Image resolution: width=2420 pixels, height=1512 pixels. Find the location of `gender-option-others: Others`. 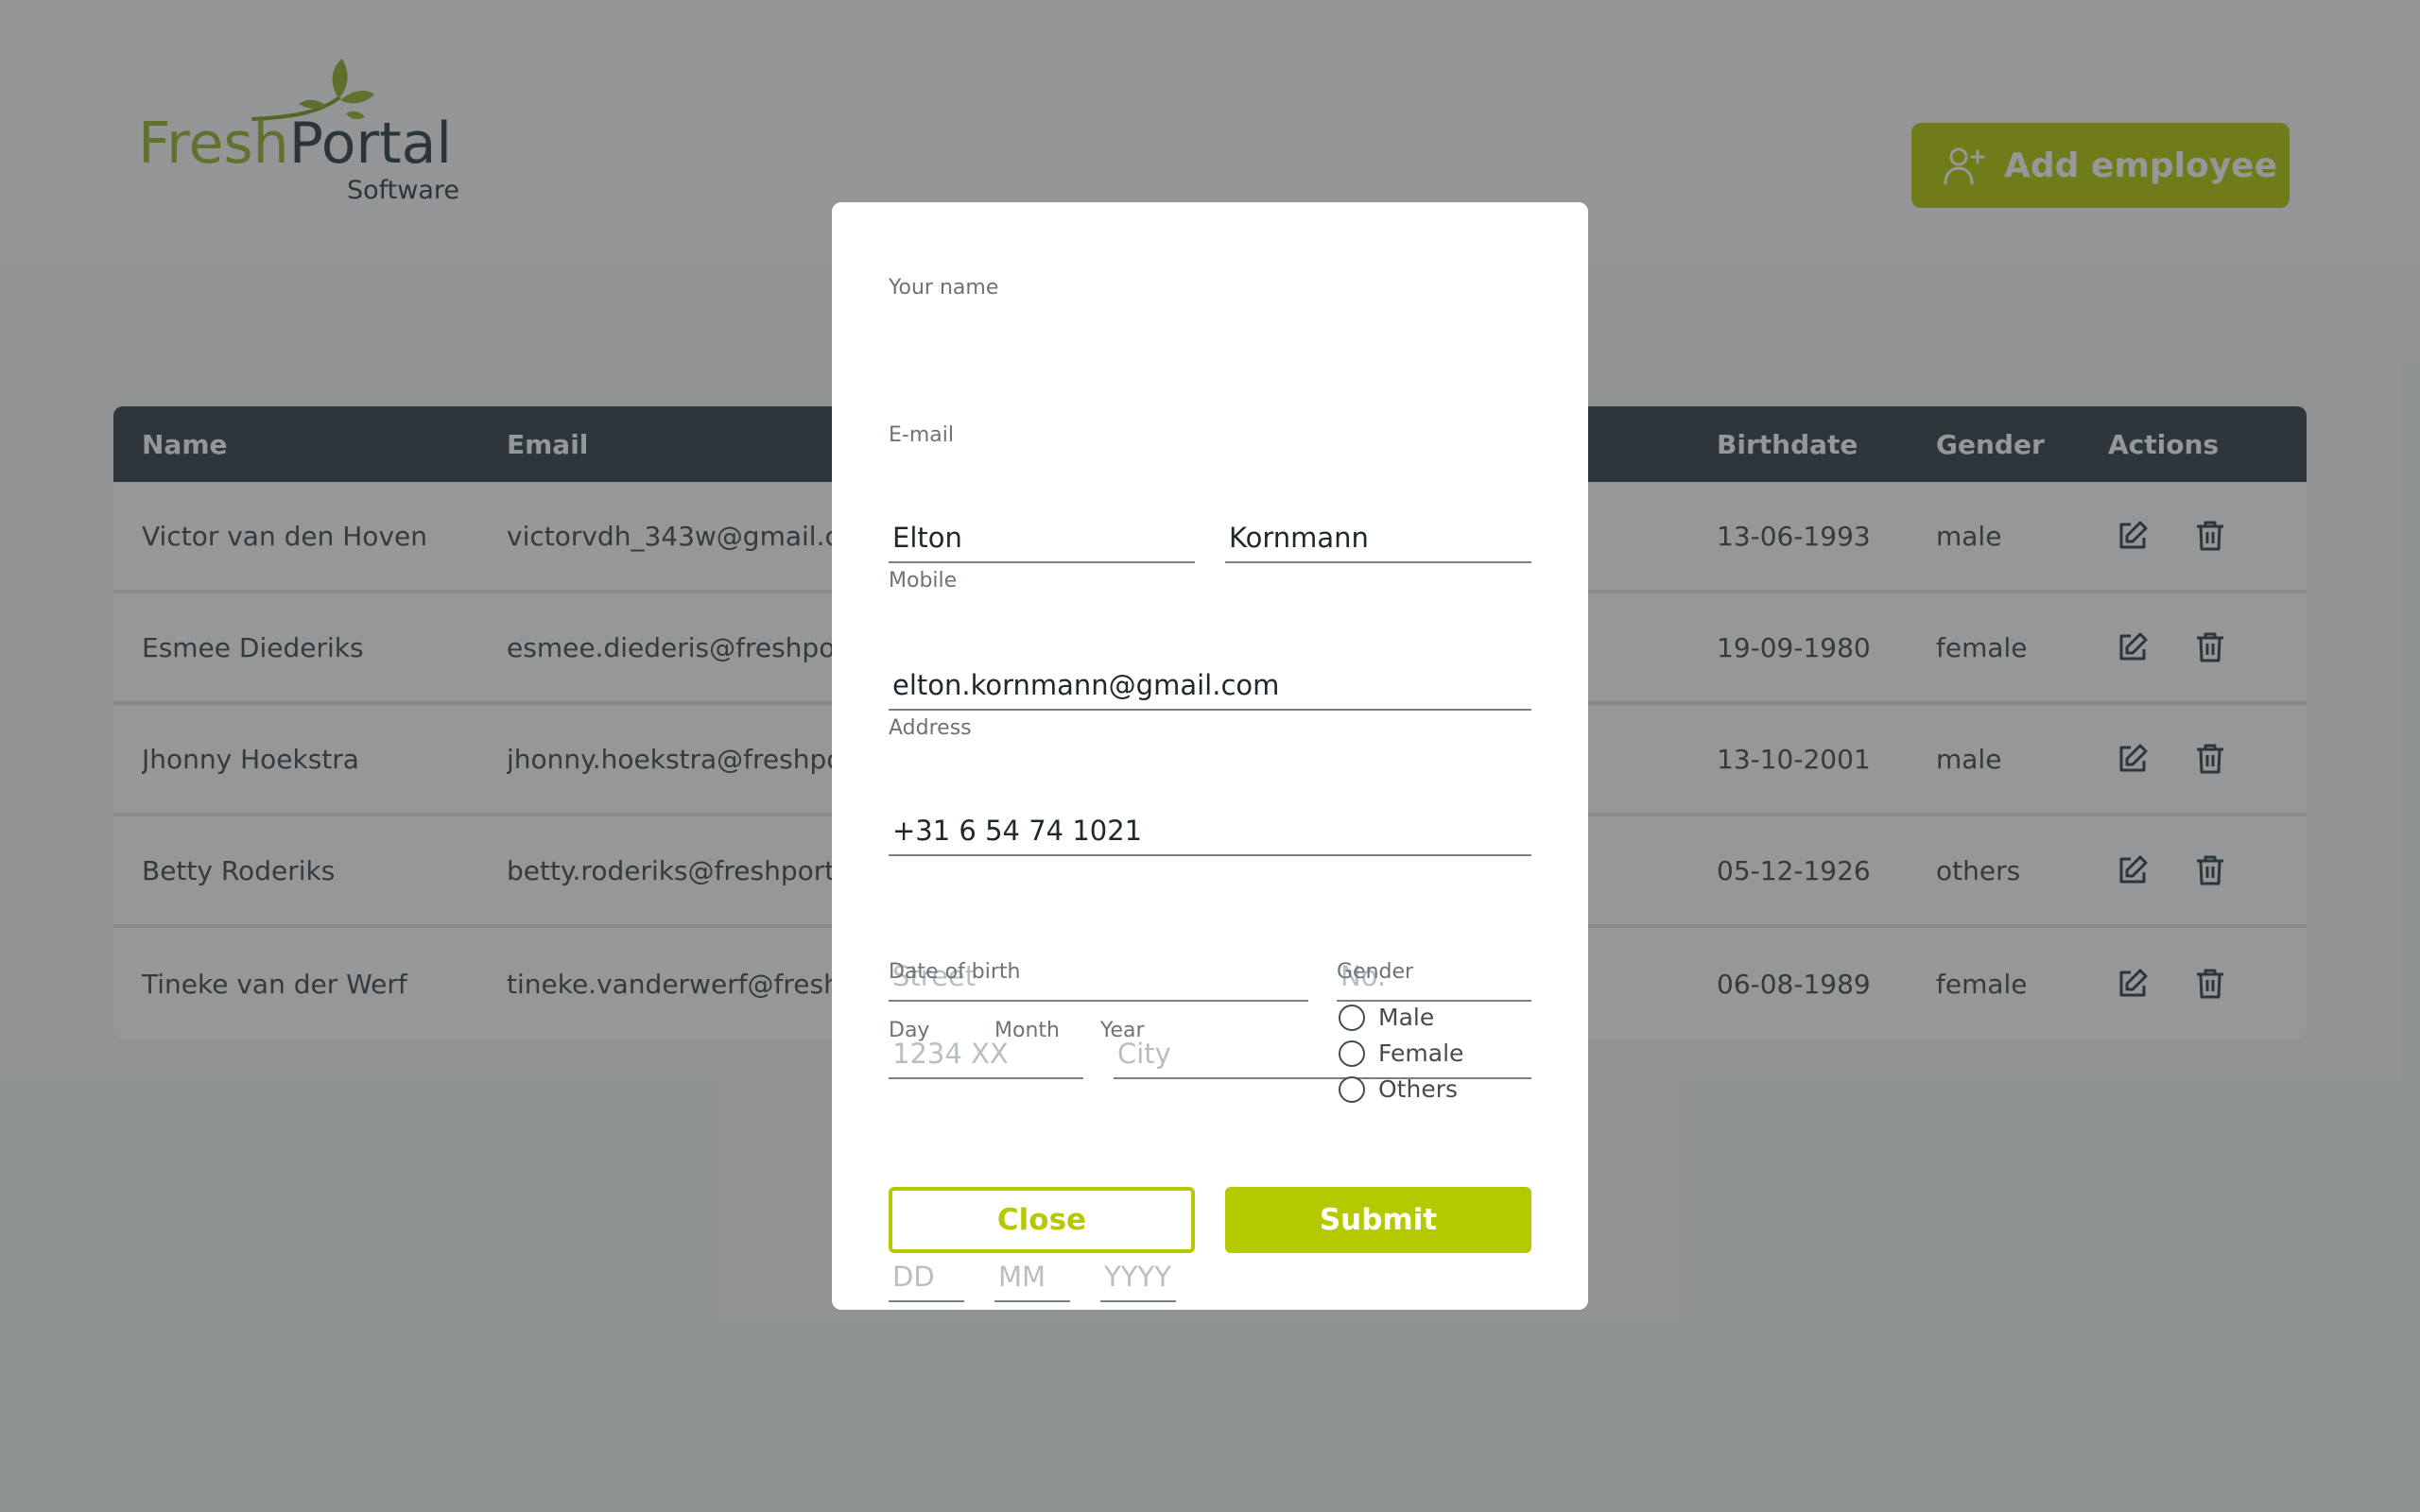

gender-option-others: Others is located at coordinates (1398, 1089).